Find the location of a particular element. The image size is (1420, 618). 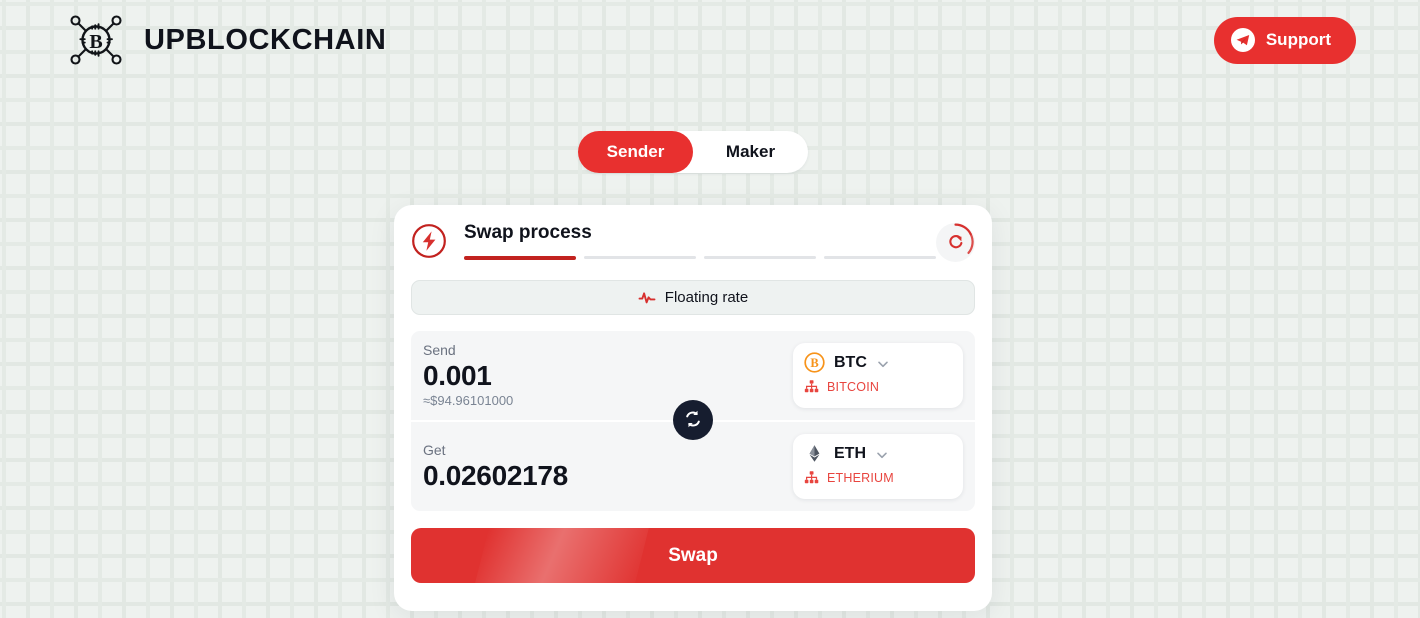

swap-arrows-icon is located at coordinates (693, 420).